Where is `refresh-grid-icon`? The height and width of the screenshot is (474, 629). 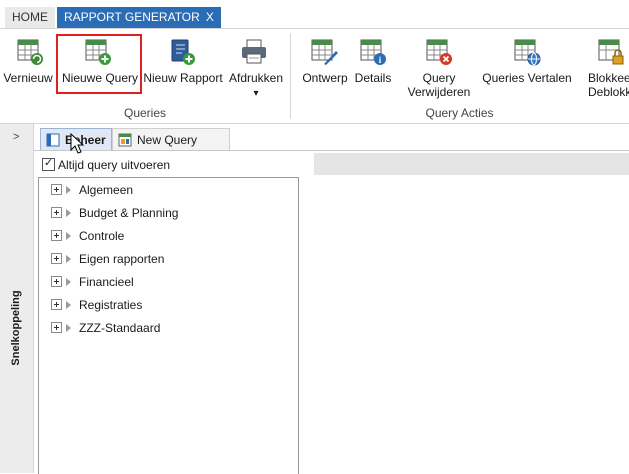 refresh-grid-icon is located at coordinates (30, 52).